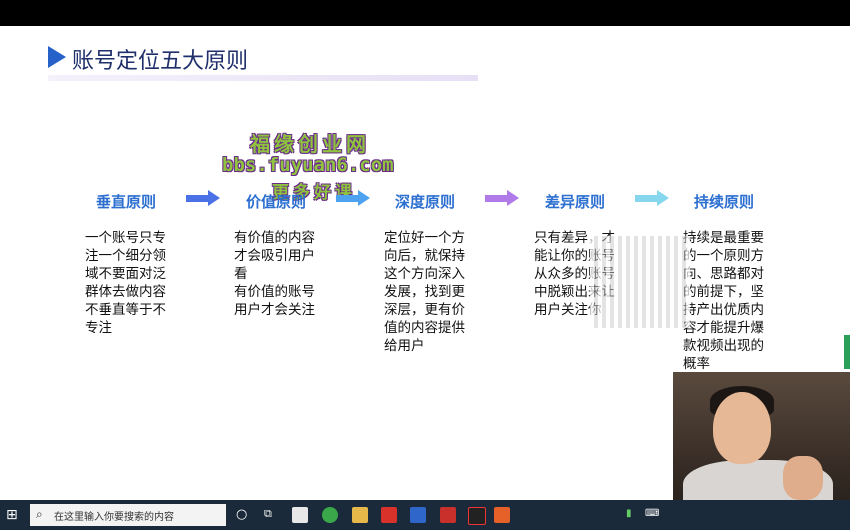 The image size is (850, 530). What do you see at coordinates (502, 515) in the screenshot?
I see `video-app-icon` at bounding box center [502, 515].